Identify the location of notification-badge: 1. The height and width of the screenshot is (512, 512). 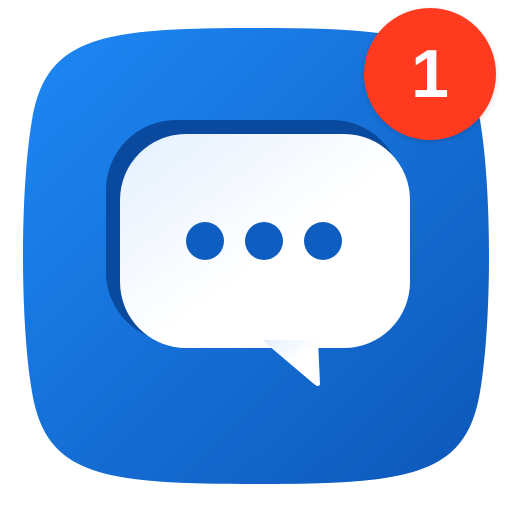
(430, 74).